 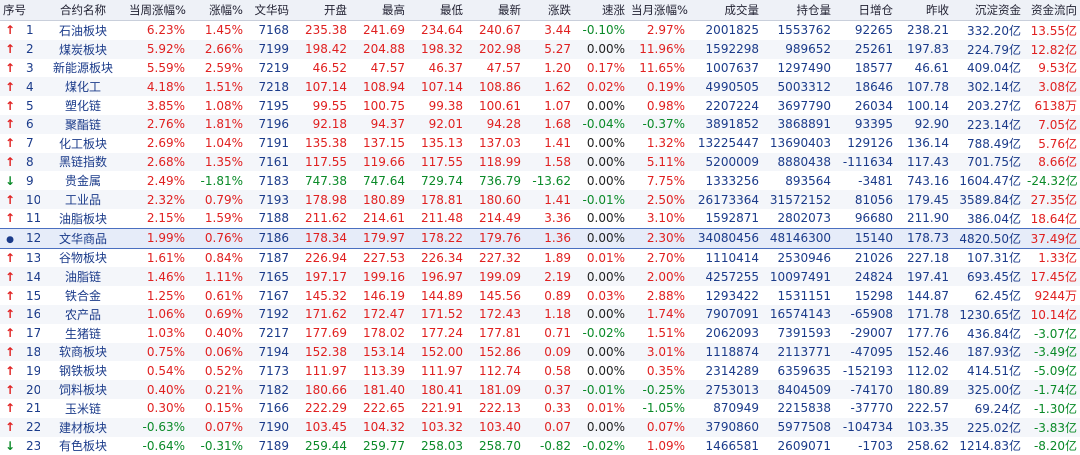 What do you see at coordinates (924, 10) in the screenshot?
I see `col-prev-close-header: 昨收` at bounding box center [924, 10].